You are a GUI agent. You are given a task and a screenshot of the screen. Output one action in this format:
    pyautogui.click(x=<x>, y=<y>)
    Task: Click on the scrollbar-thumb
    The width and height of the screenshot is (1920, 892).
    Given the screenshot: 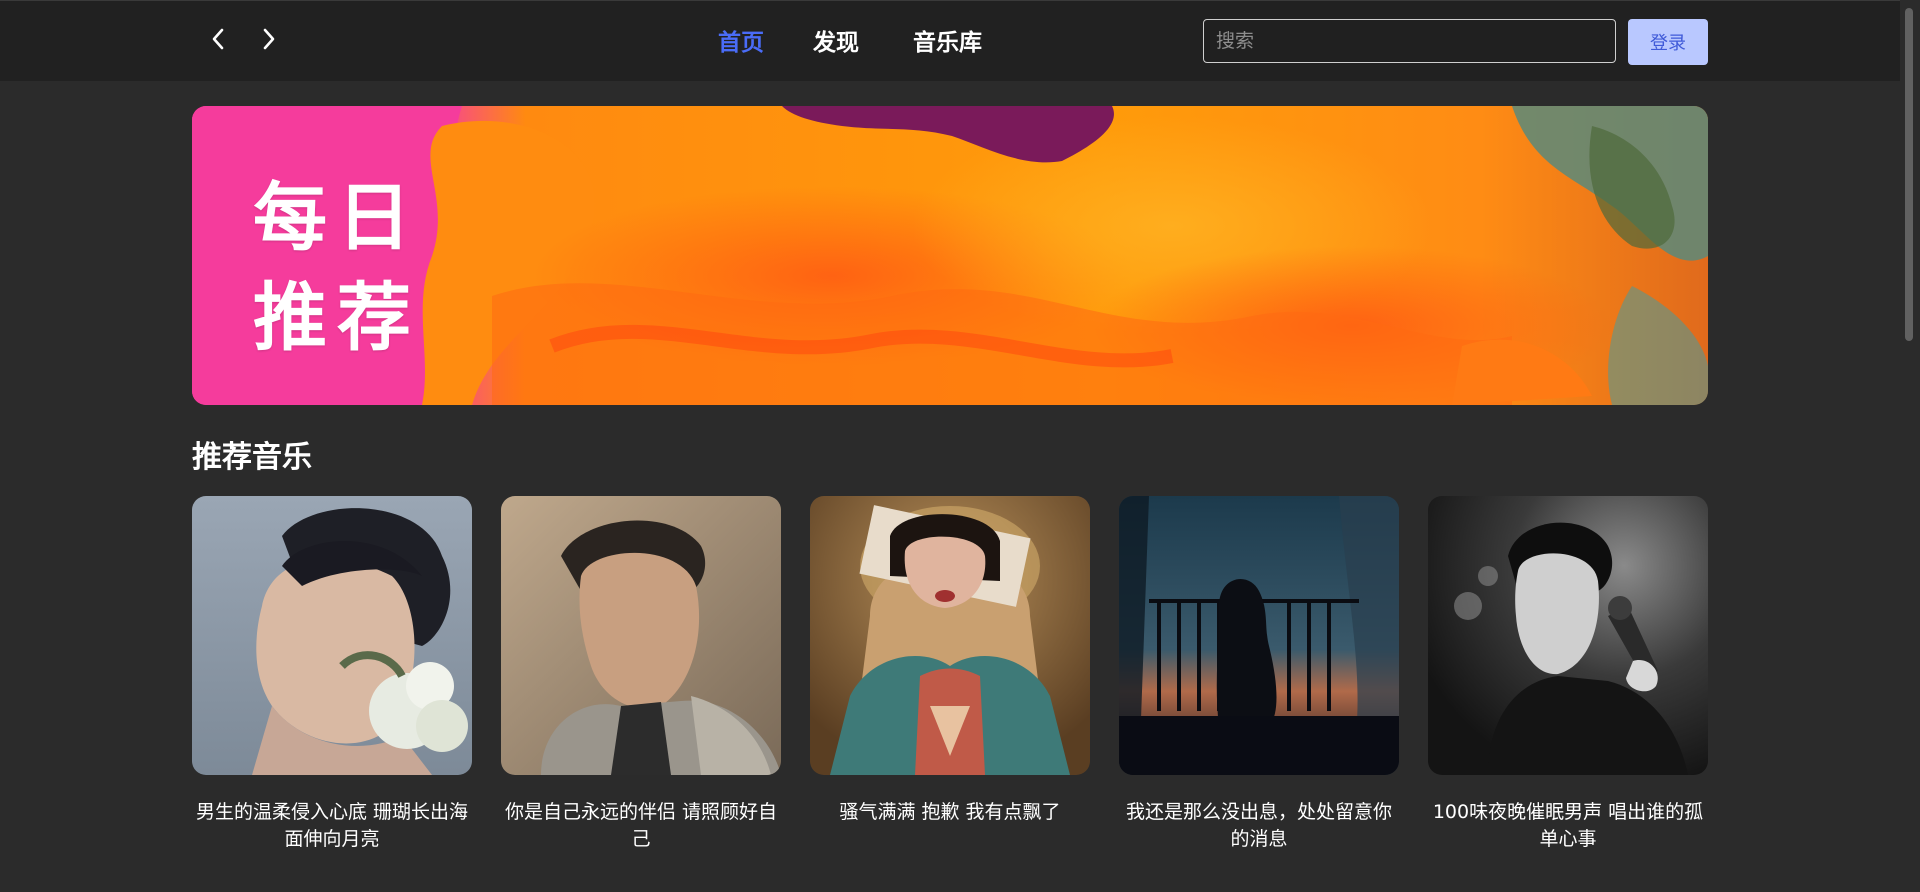 What is the action you would take?
    pyautogui.click(x=1909, y=174)
    